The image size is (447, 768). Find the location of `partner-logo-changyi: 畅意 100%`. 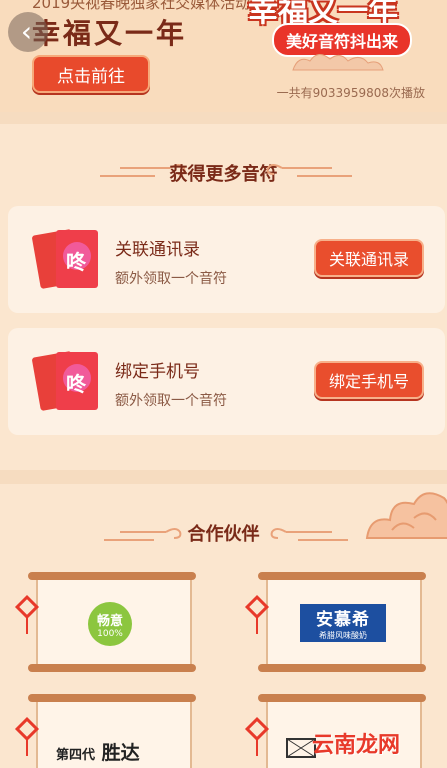

partner-logo-changyi: 畅意 100% is located at coordinates (110, 624).